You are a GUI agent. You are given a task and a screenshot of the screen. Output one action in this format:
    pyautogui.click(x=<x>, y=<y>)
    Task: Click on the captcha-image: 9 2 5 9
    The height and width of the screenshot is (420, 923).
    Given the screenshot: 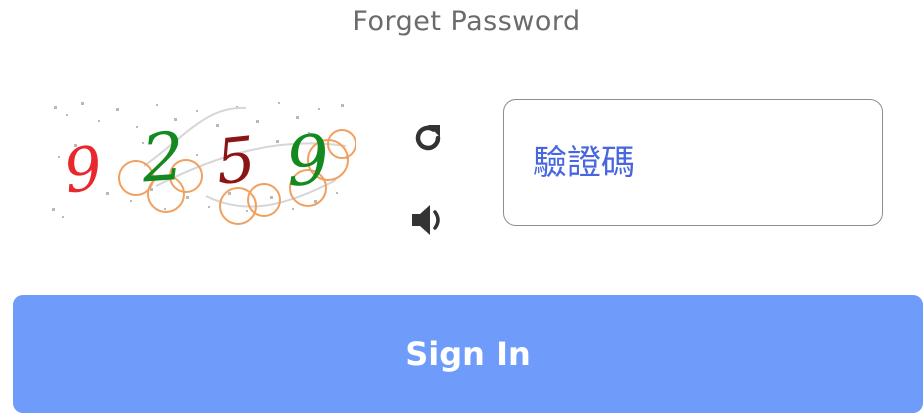 What is the action you would take?
    pyautogui.click(x=201, y=161)
    